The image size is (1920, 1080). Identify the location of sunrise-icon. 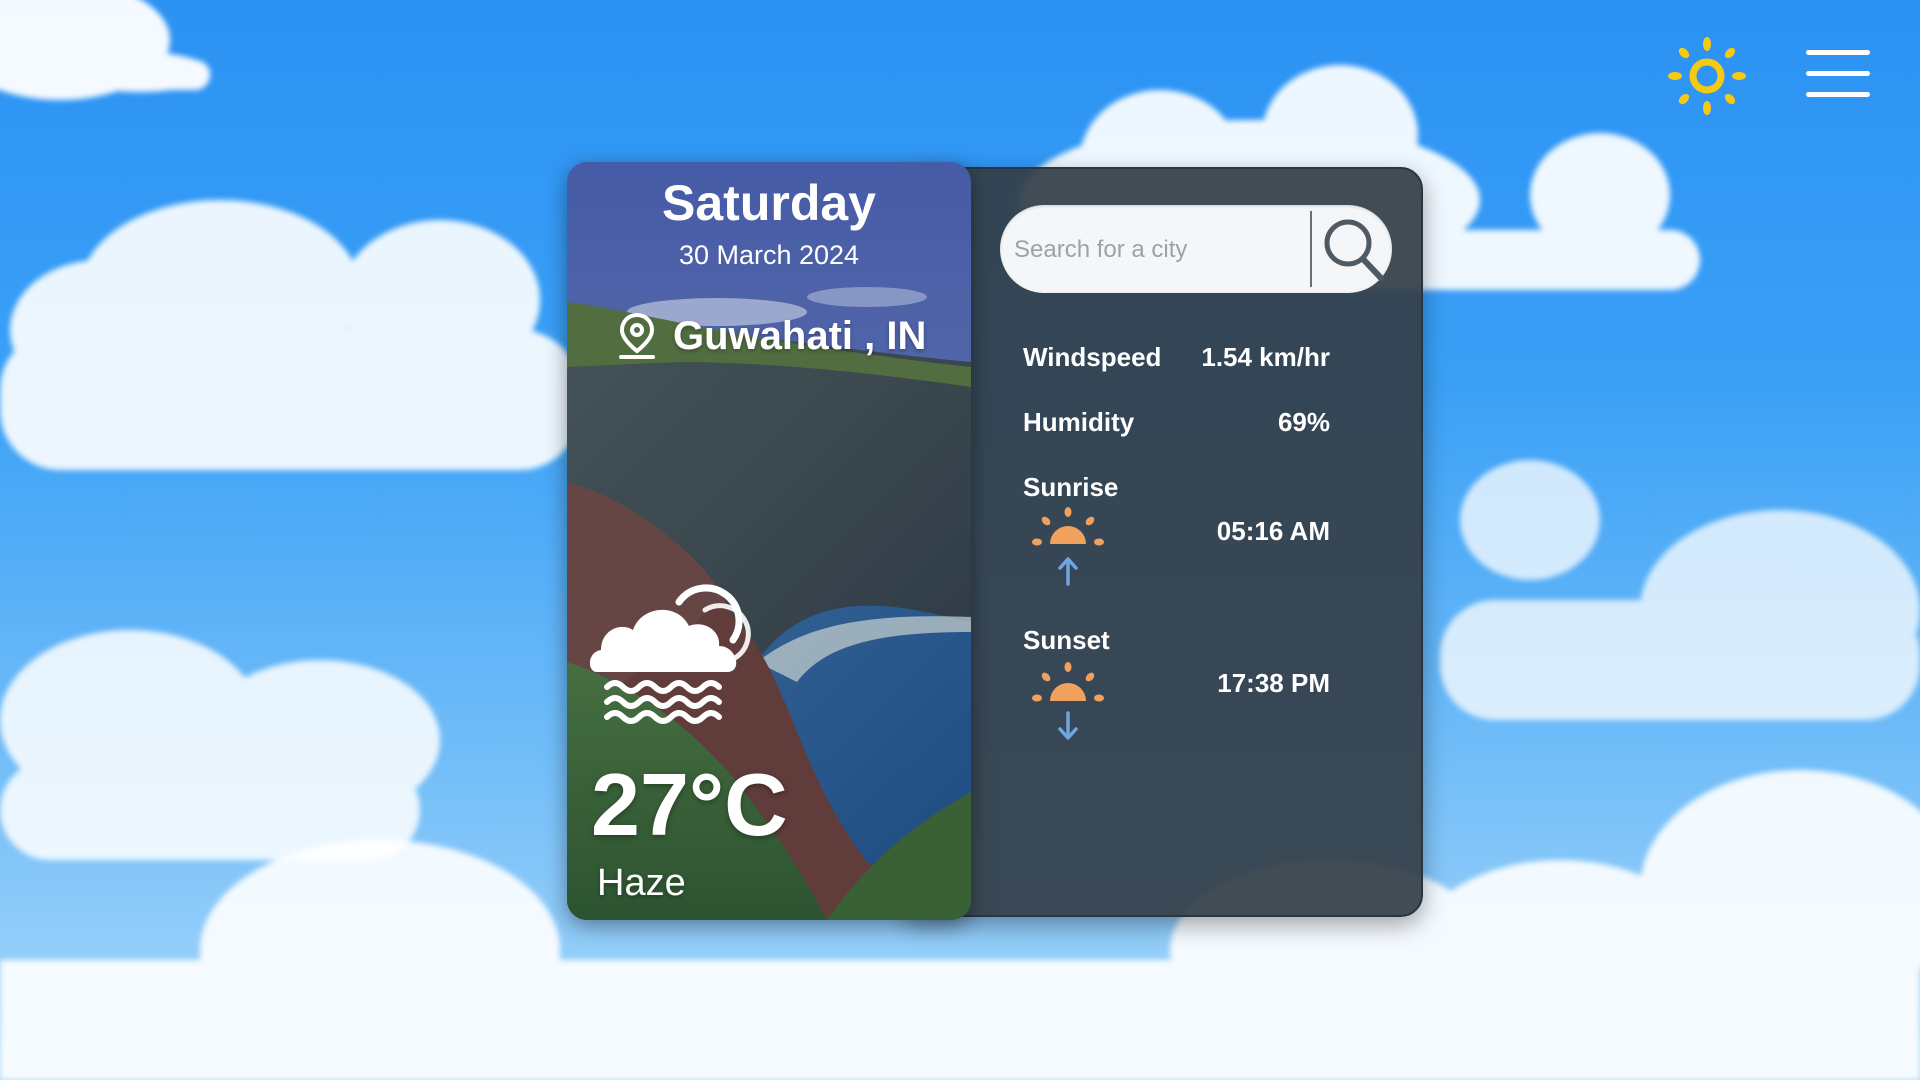
(1068, 546).